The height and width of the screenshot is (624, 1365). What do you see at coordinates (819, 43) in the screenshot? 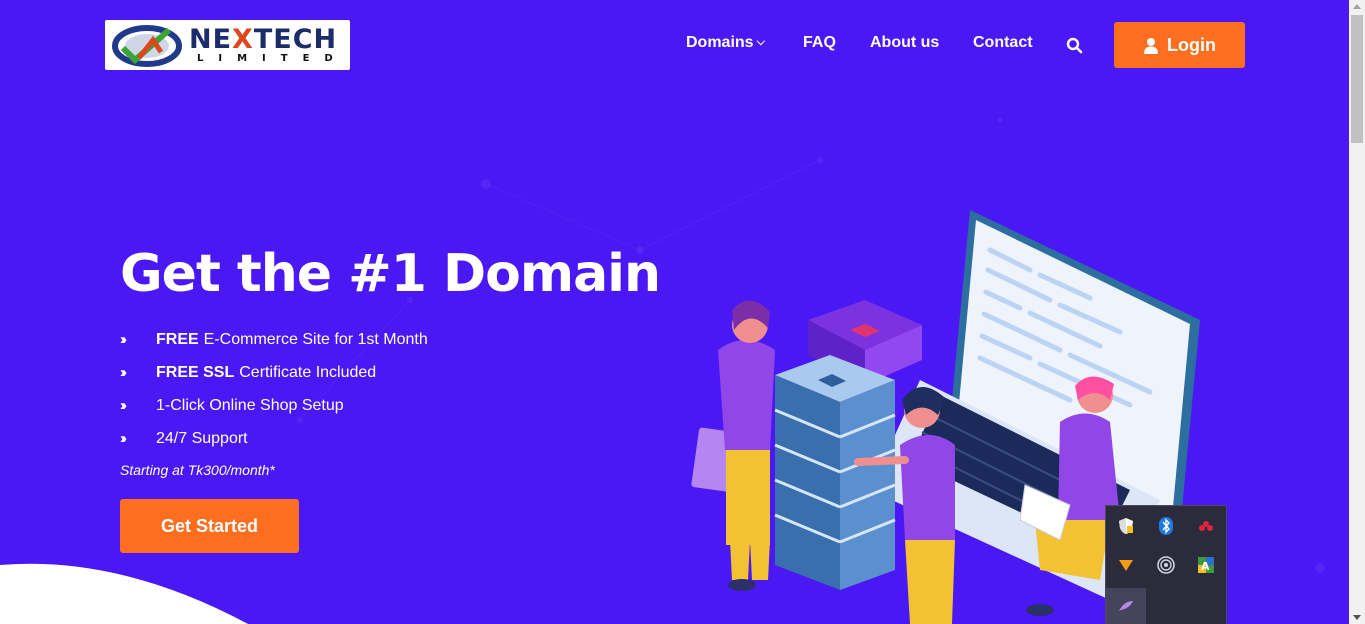
I see `nav-item-faq: FAQ` at bounding box center [819, 43].